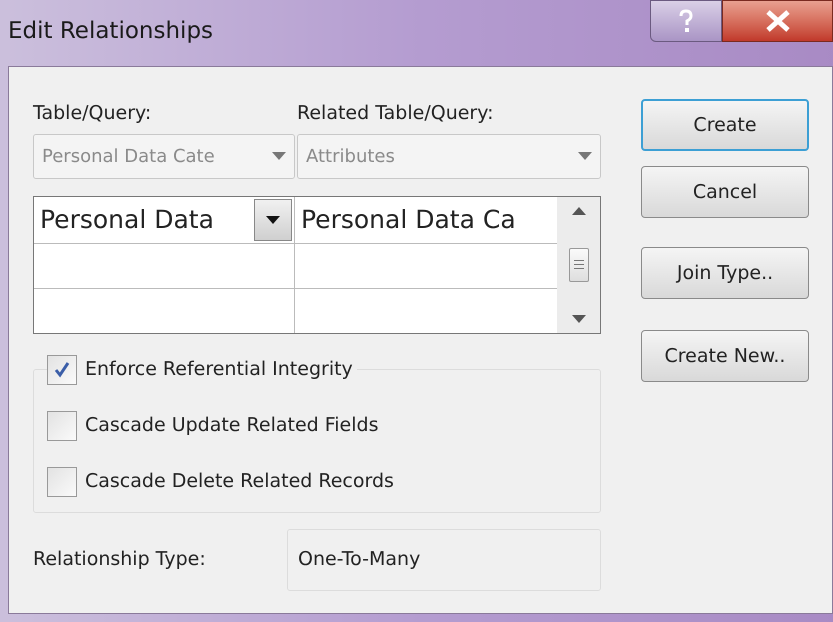  What do you see at coordinates (231, 425) in the screenshot?
I see `checkbox-label: Cascade Update Related Fields` at bounding box center [231, 425].